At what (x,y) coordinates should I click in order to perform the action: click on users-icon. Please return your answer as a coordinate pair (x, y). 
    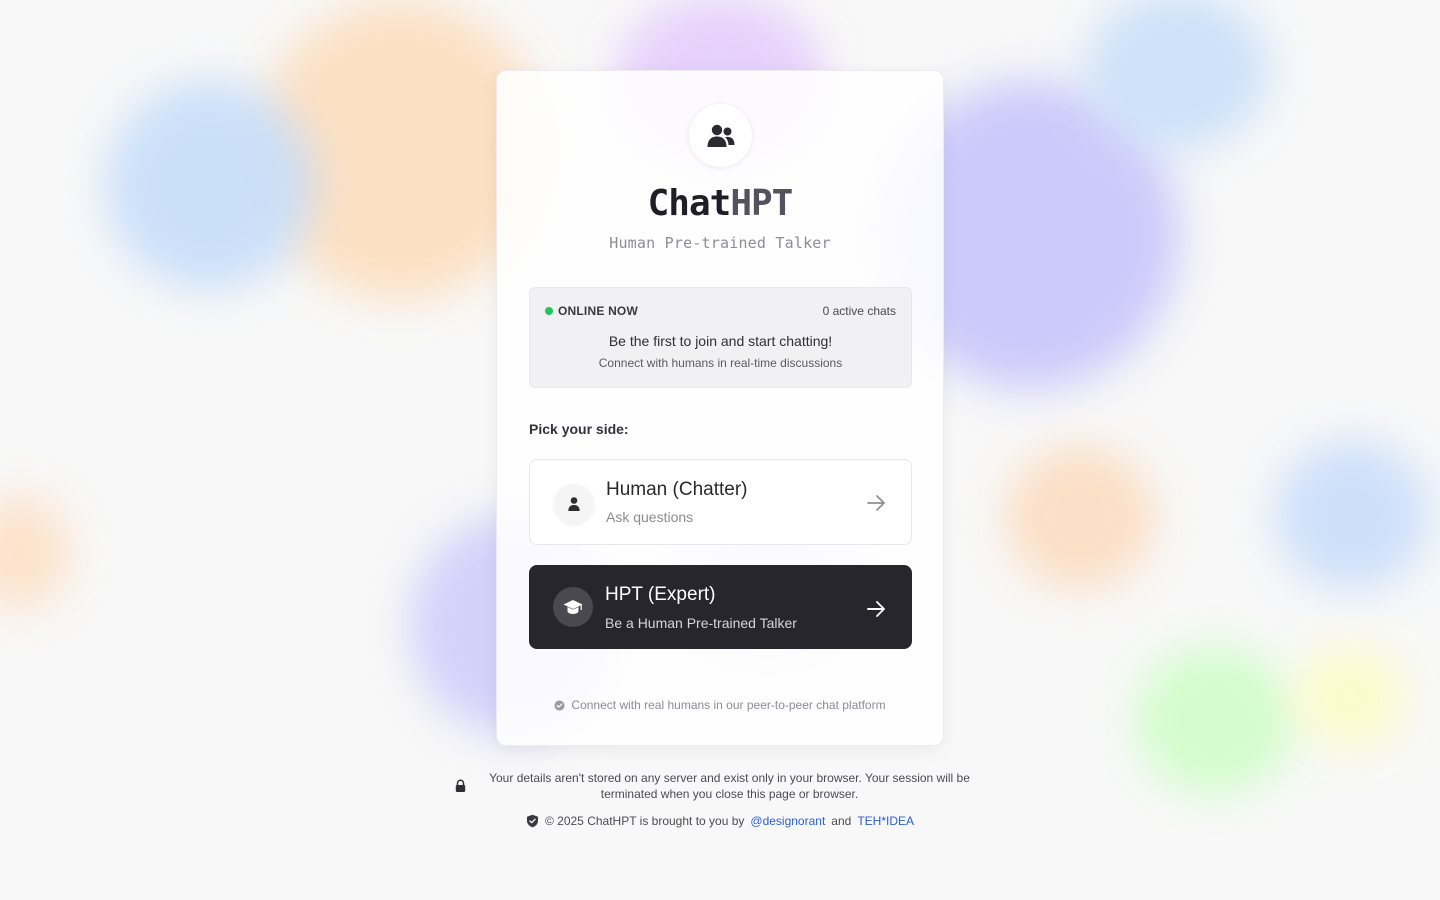
    Looking at the image, I should click on (720, 135).